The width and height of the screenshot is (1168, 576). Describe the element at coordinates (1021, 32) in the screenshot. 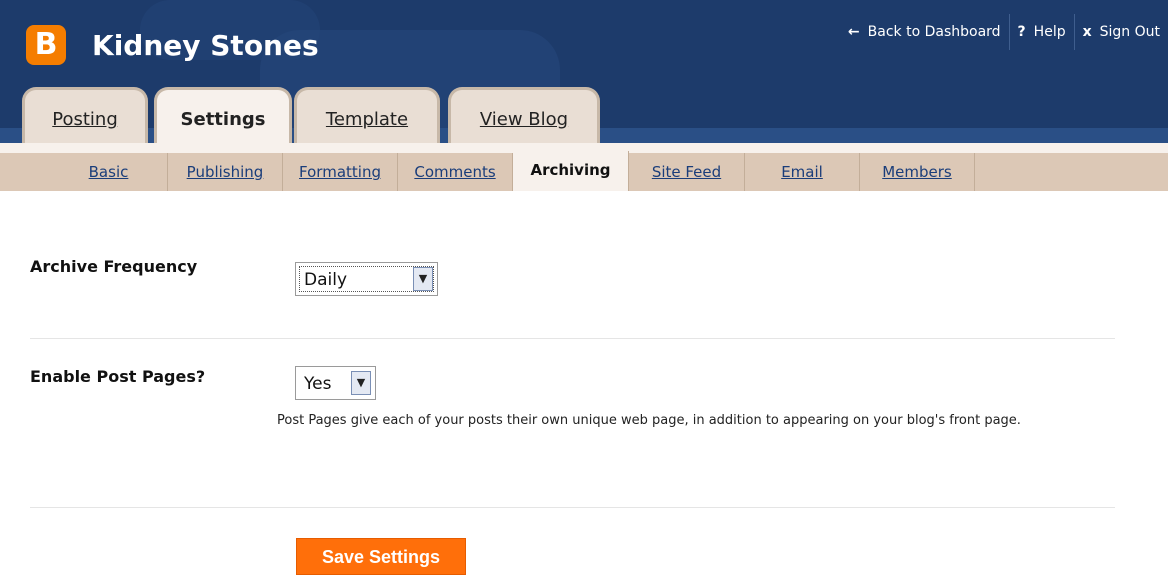

I see `help-icon: ?` at that location.